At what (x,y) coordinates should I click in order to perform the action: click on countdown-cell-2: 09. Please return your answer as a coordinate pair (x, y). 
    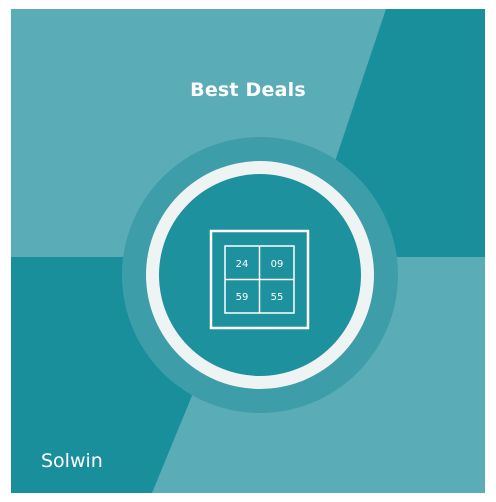
    Looking at the image, I should click on (277, 264).